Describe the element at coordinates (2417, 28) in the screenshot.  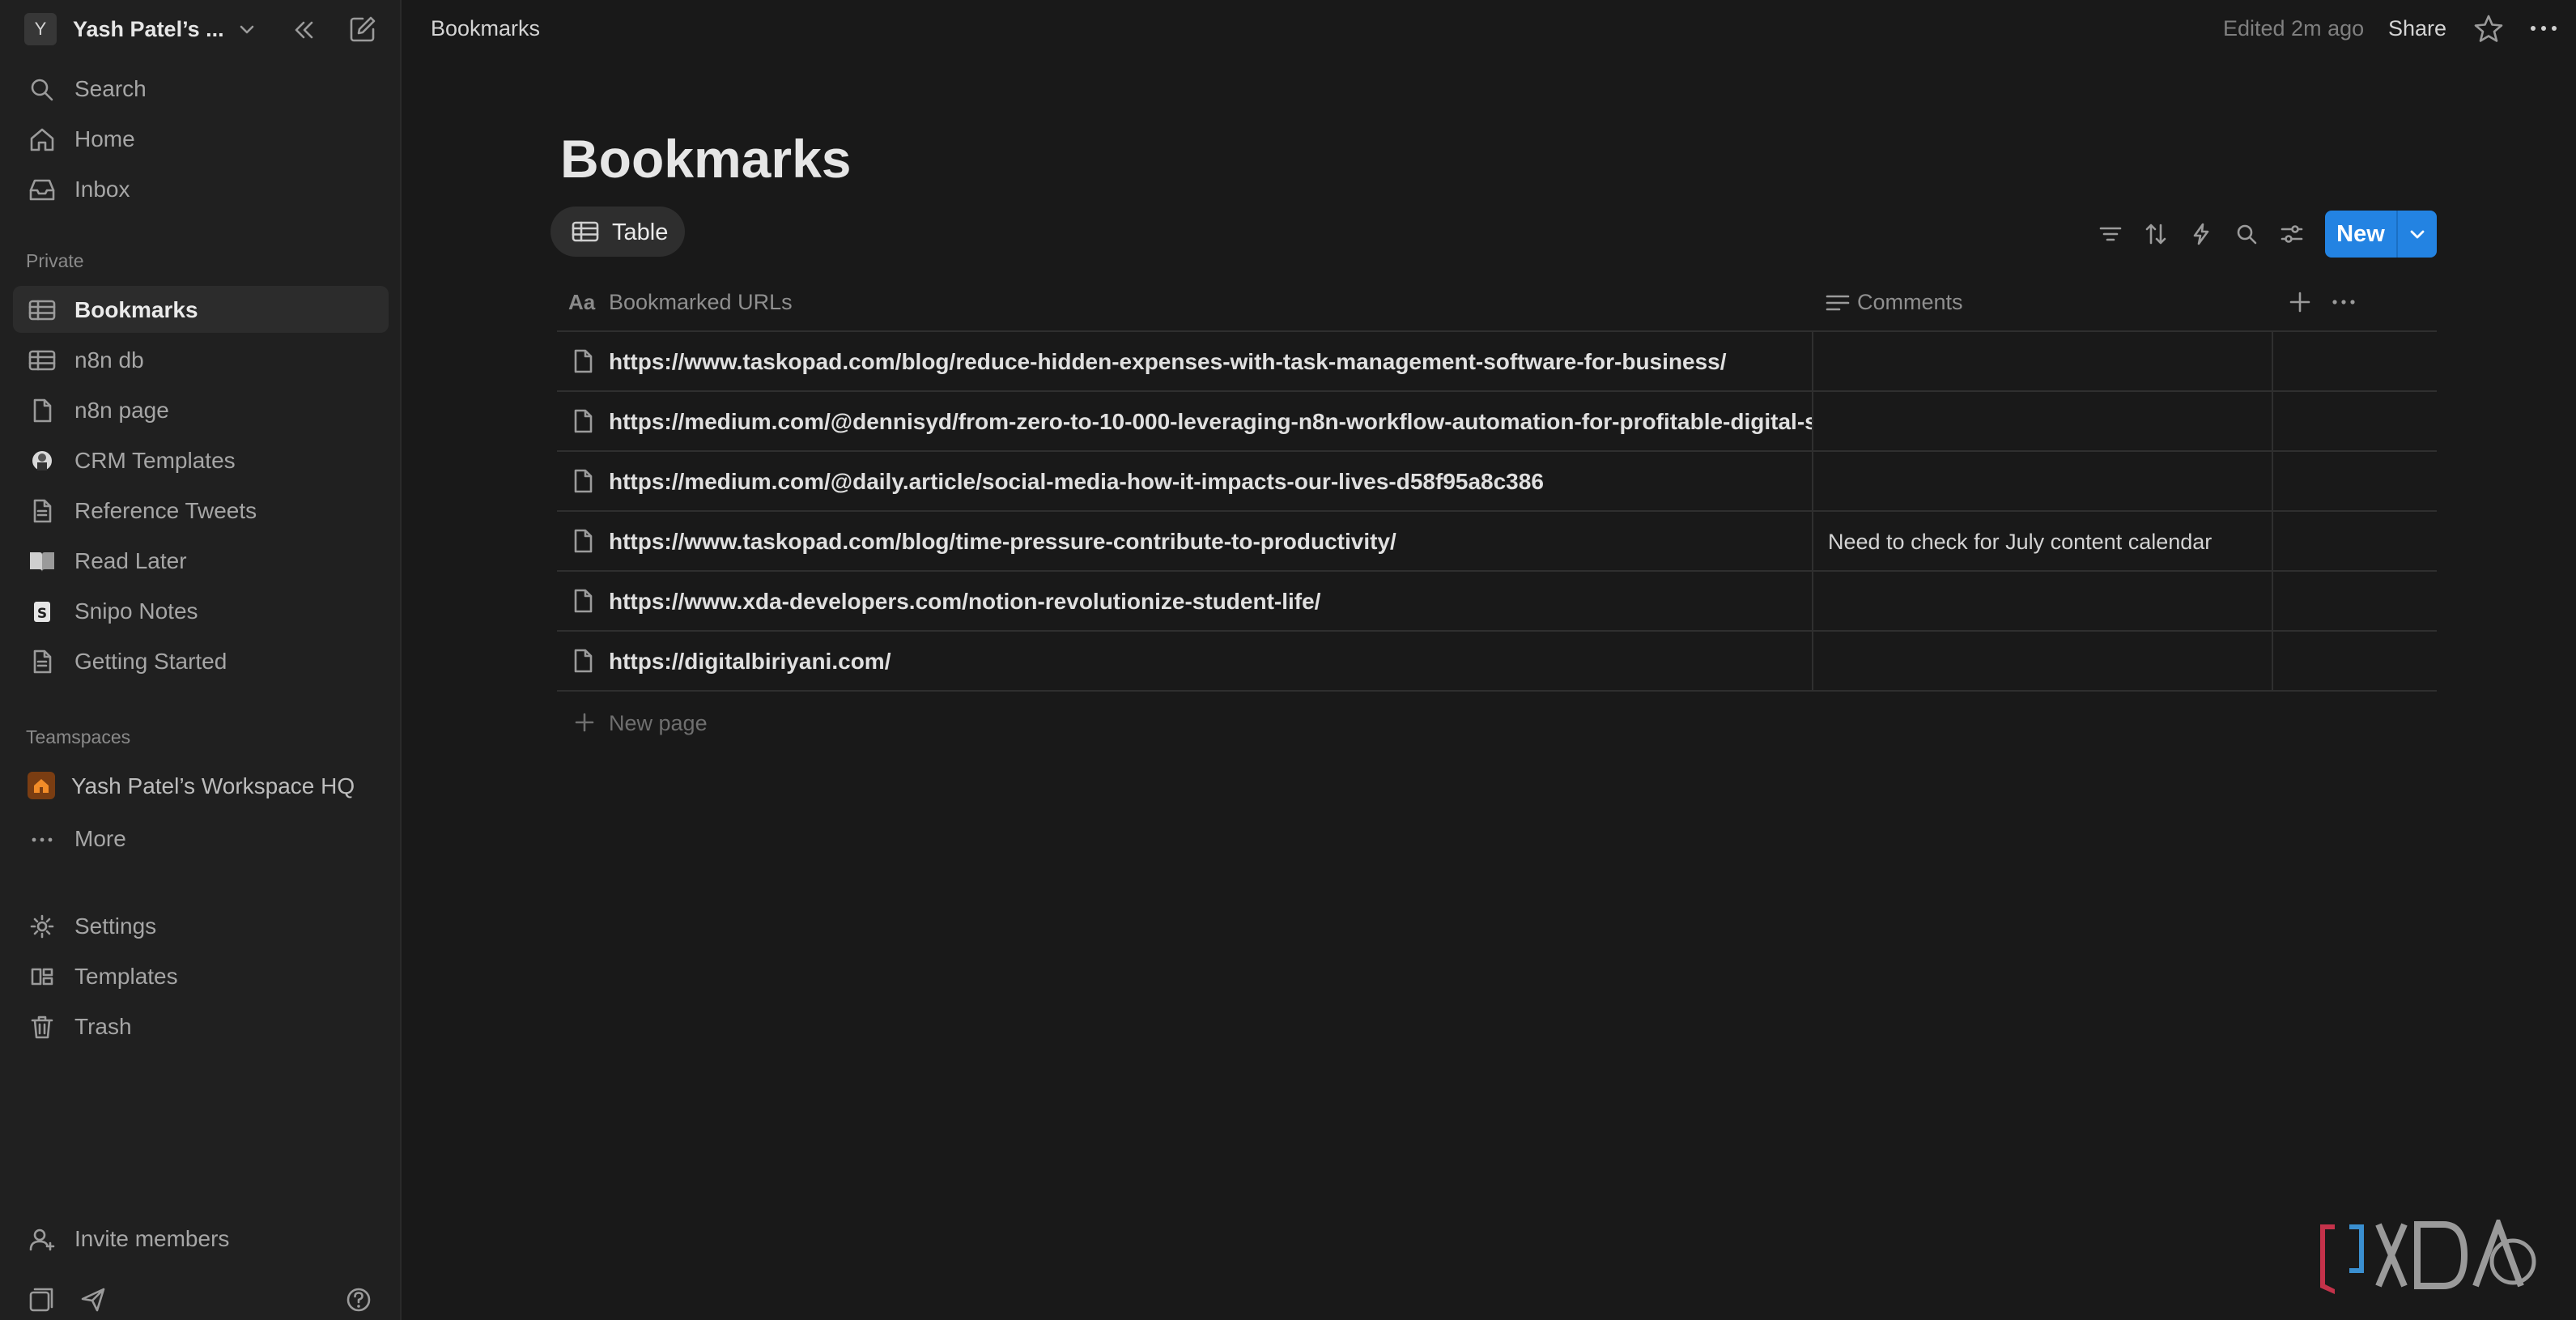
I see `share-button: Share` at that location.